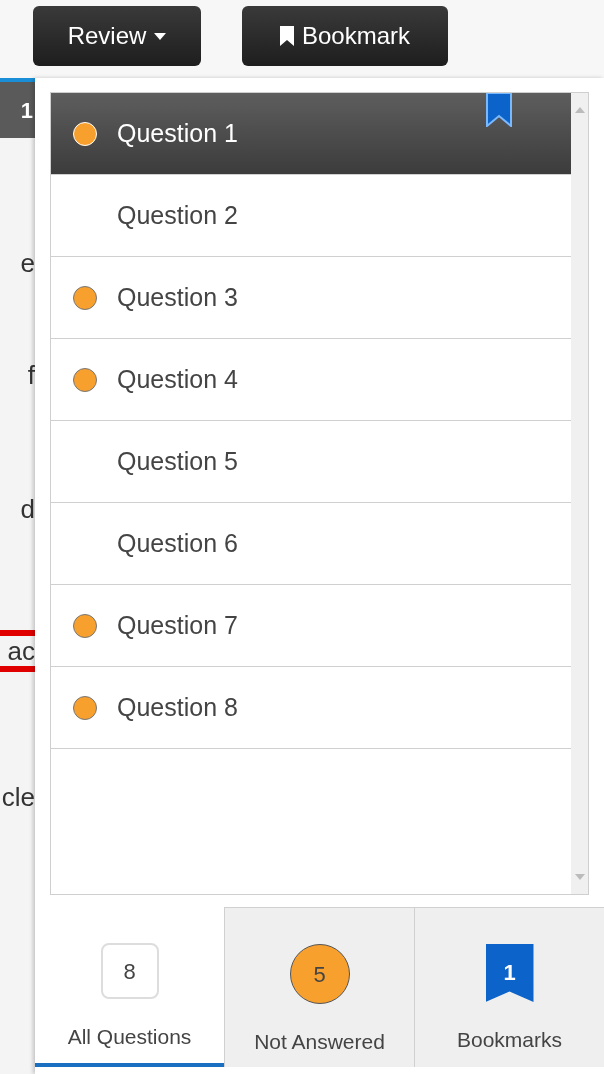 The image size is (604, 1074). What do you see at coordinates (579, 493) in the screenshot?
I see `scrollbar` at bounding box center [579, 493].